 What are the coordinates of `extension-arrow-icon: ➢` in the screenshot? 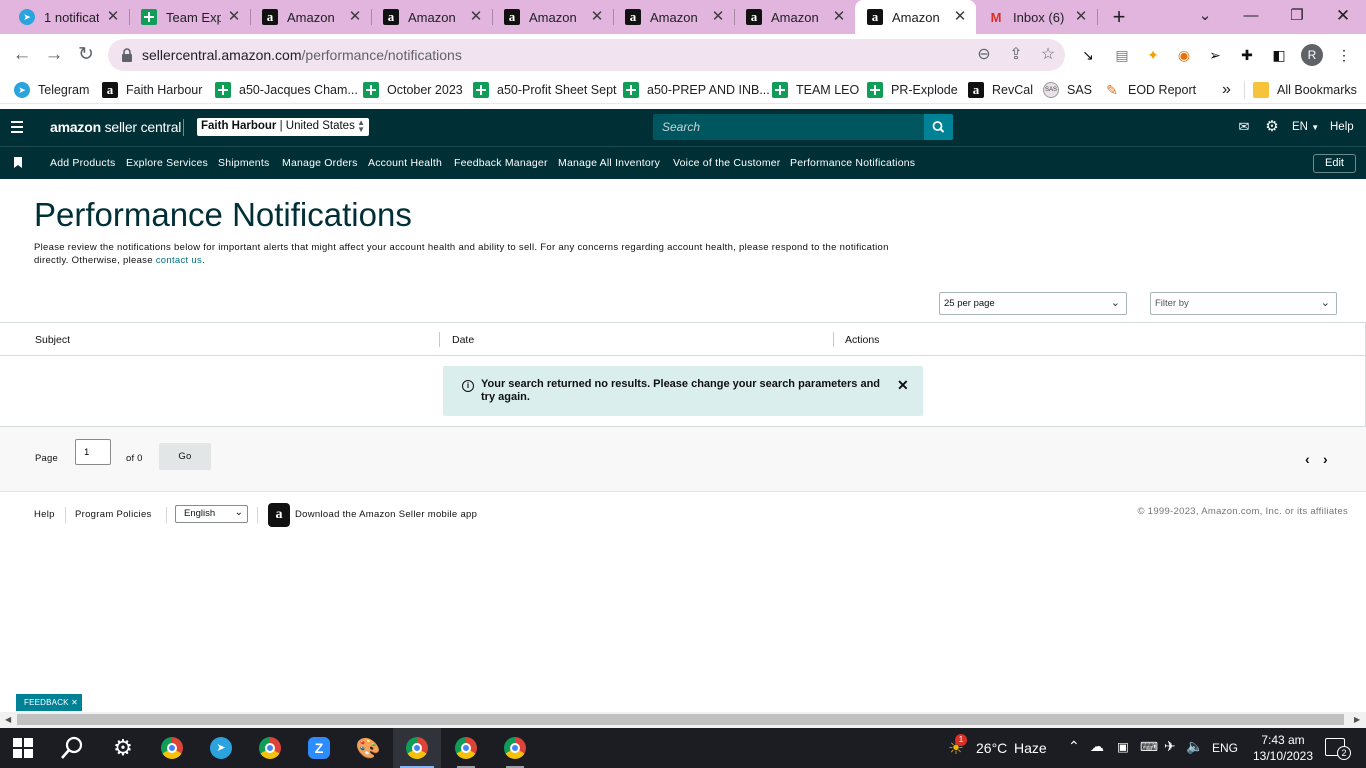 It's located at (1215, 55).